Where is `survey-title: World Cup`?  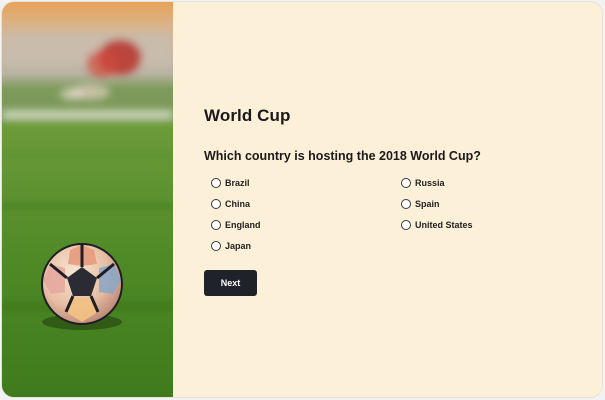
survey-title: World Cup is located at coordinates (247, 115).